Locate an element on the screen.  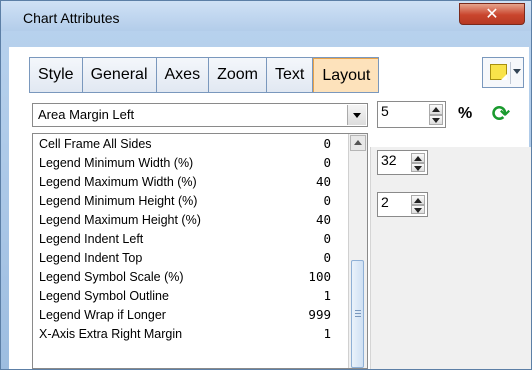
note-dropdown-button is located at coordinates (503, 72).